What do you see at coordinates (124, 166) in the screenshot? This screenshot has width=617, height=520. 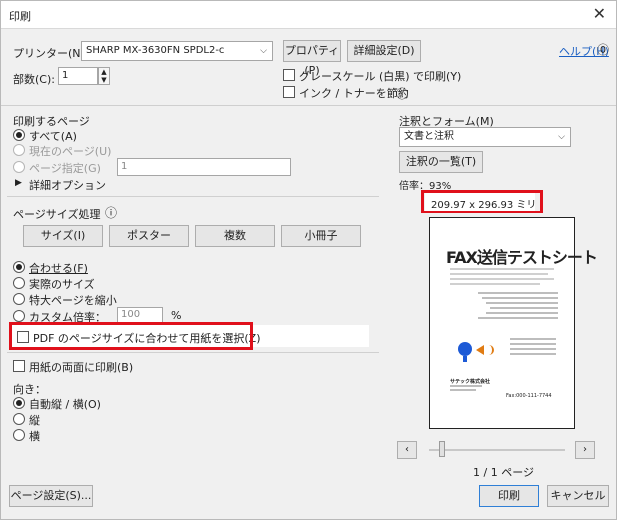 I see `pages-range-value: 1` at bounding box center [124, 166].